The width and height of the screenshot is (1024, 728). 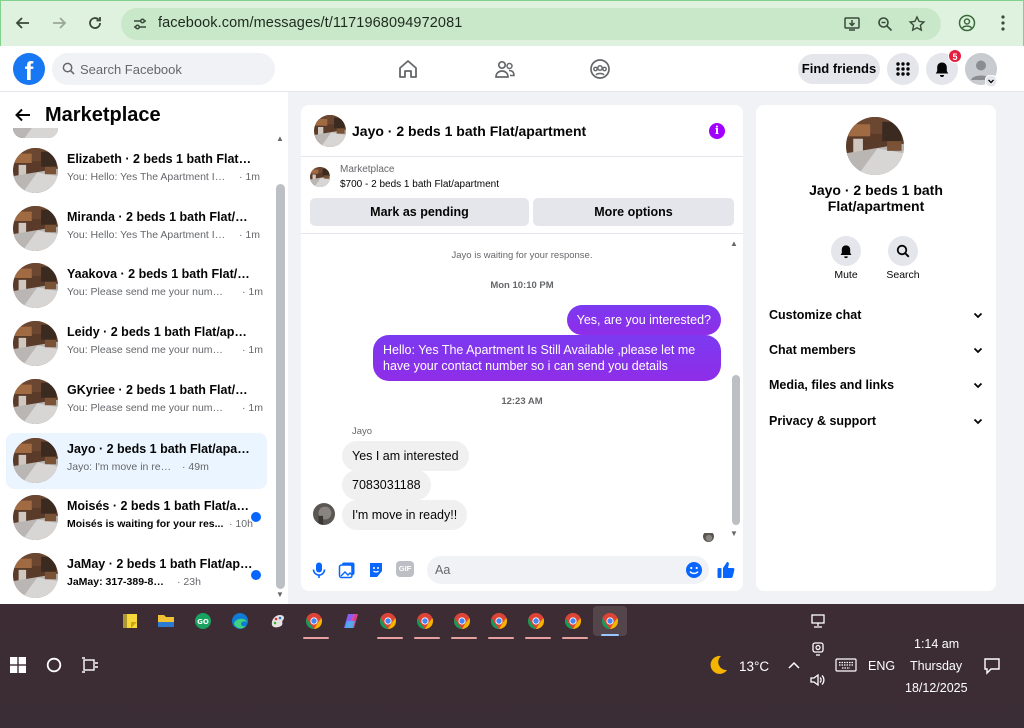 I want to click on conversation-scrollbar, so click(x=280, y=386).